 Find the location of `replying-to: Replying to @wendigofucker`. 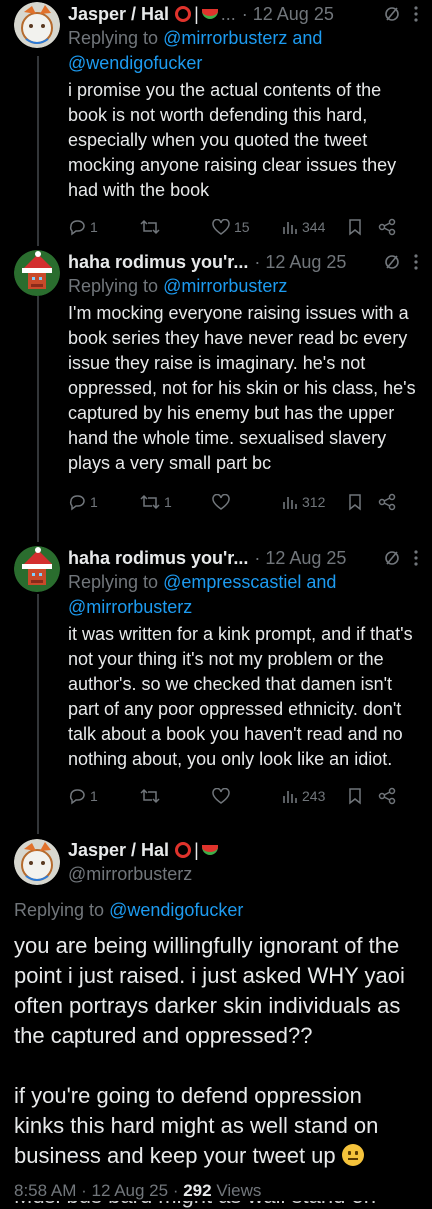

replying-to: Replying to @wendigofucker is located at coordinates (216, 910).